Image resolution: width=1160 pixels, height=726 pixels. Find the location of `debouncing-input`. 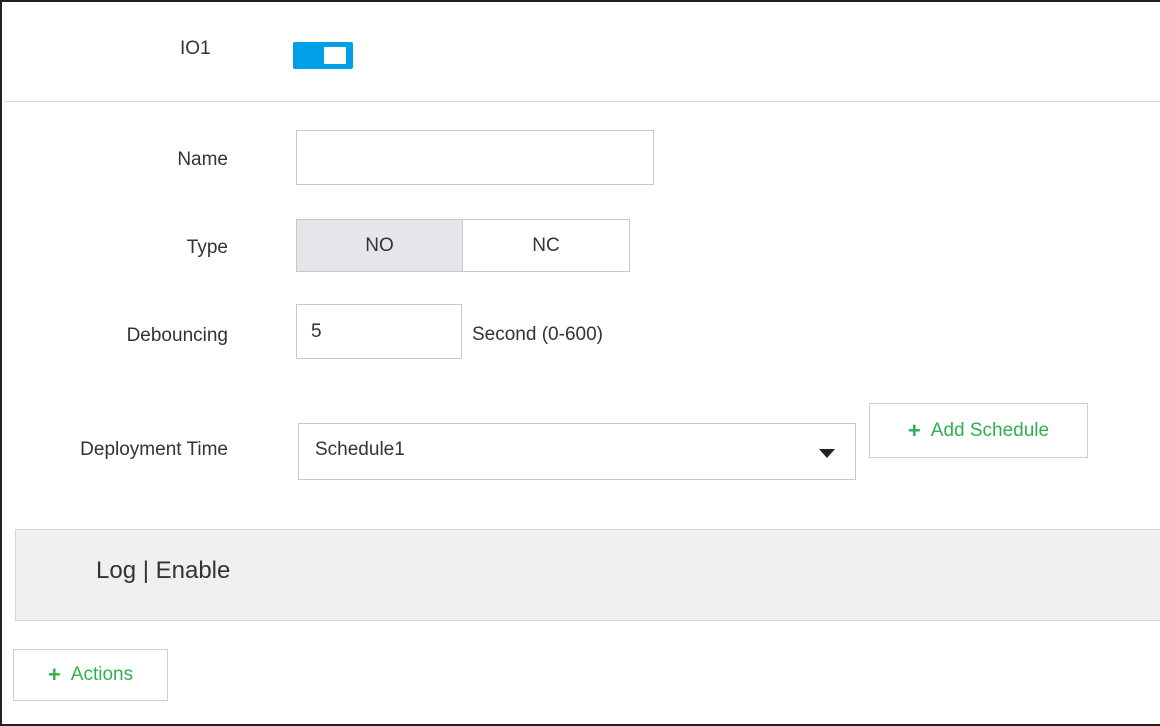

debouncing-input is located at coordinates (379, 331).